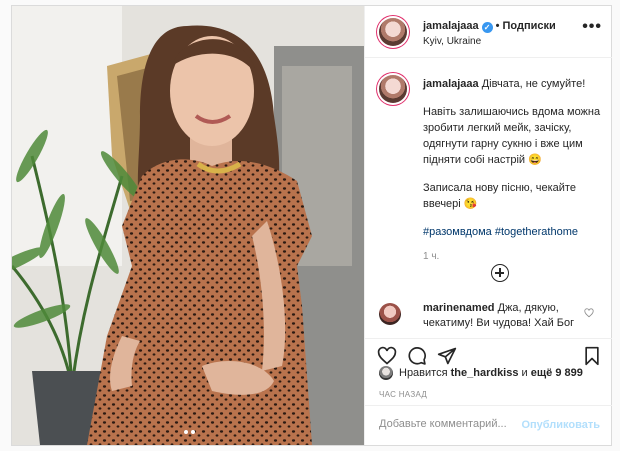 Image resolution: width=620 pixels, height=451 pixels. Describe the element at coordinates (417, 356) in the screenshot. I see `comment-icon` at that location.